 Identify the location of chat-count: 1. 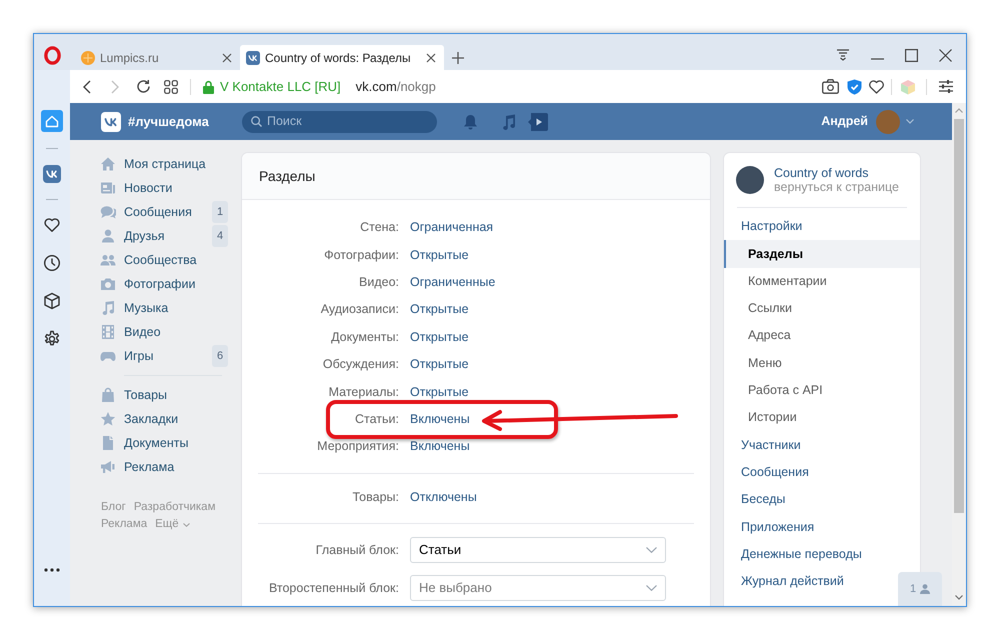
(913, 589).